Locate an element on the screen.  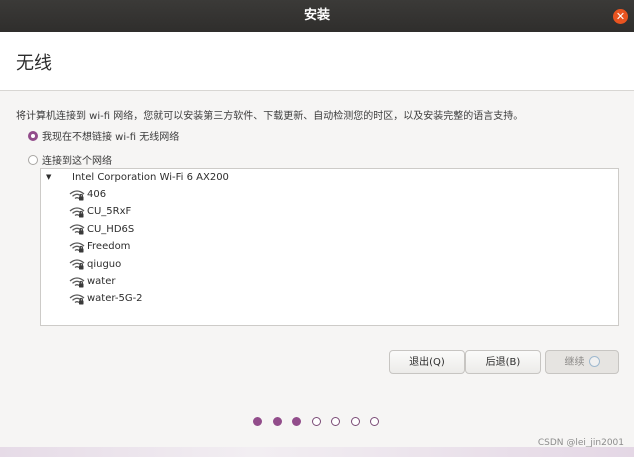
window-title: 安装 is located at coordinates (316, 15).